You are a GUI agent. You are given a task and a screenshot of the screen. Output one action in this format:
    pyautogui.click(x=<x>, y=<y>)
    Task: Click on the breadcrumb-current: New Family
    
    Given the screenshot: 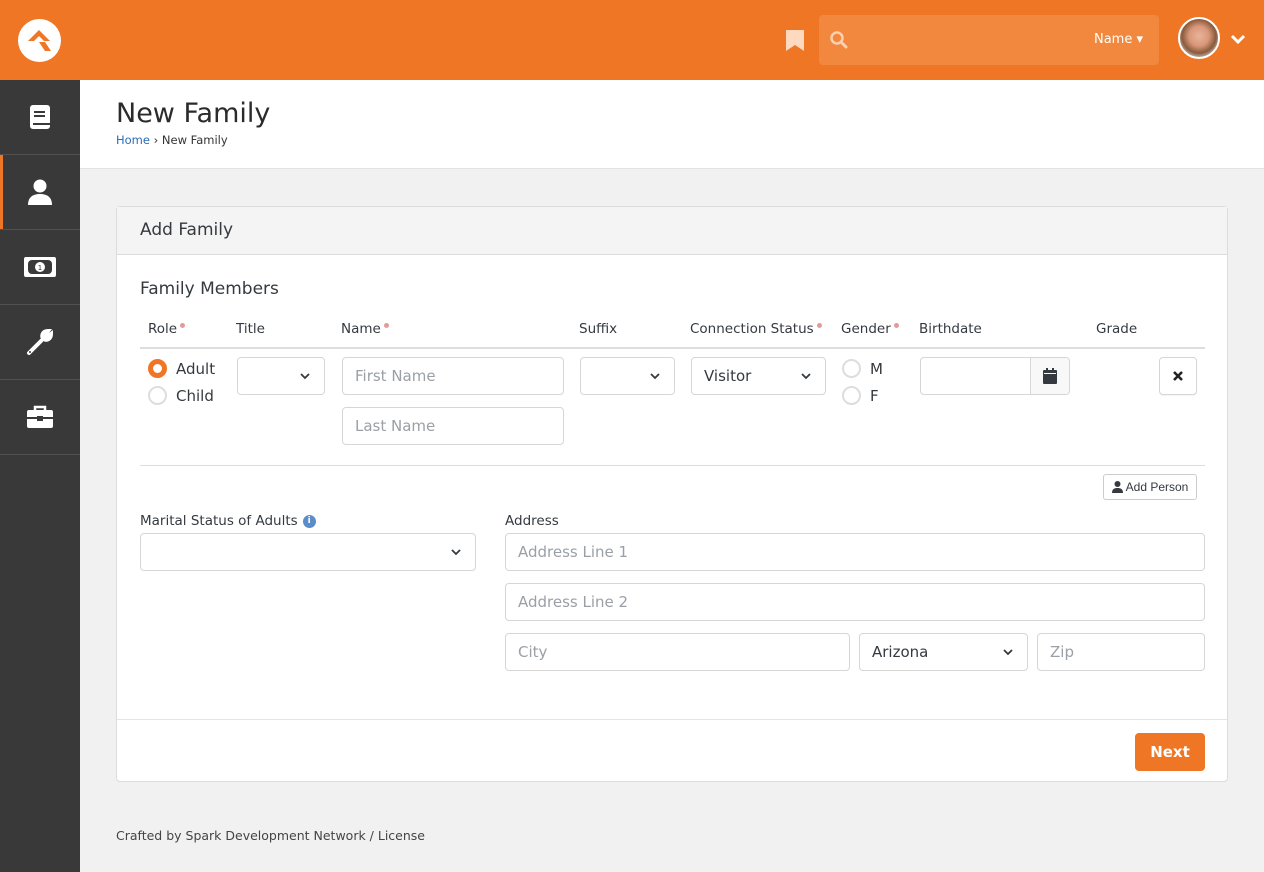 What is the action you would take?
    pyautogui.click(x=194, y=140)
    